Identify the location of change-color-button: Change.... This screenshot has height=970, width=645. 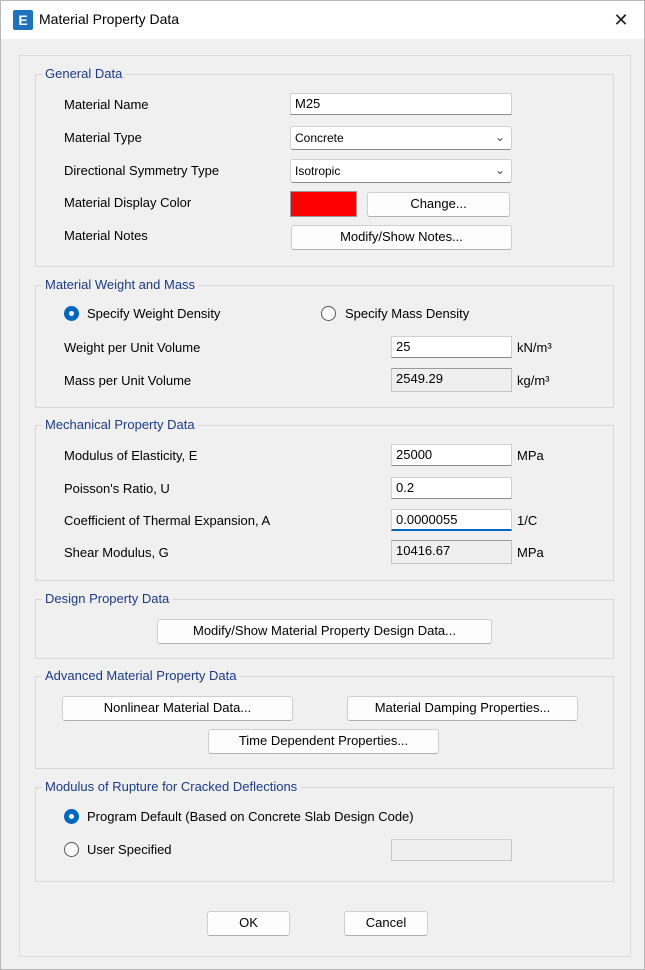
(438, 204).